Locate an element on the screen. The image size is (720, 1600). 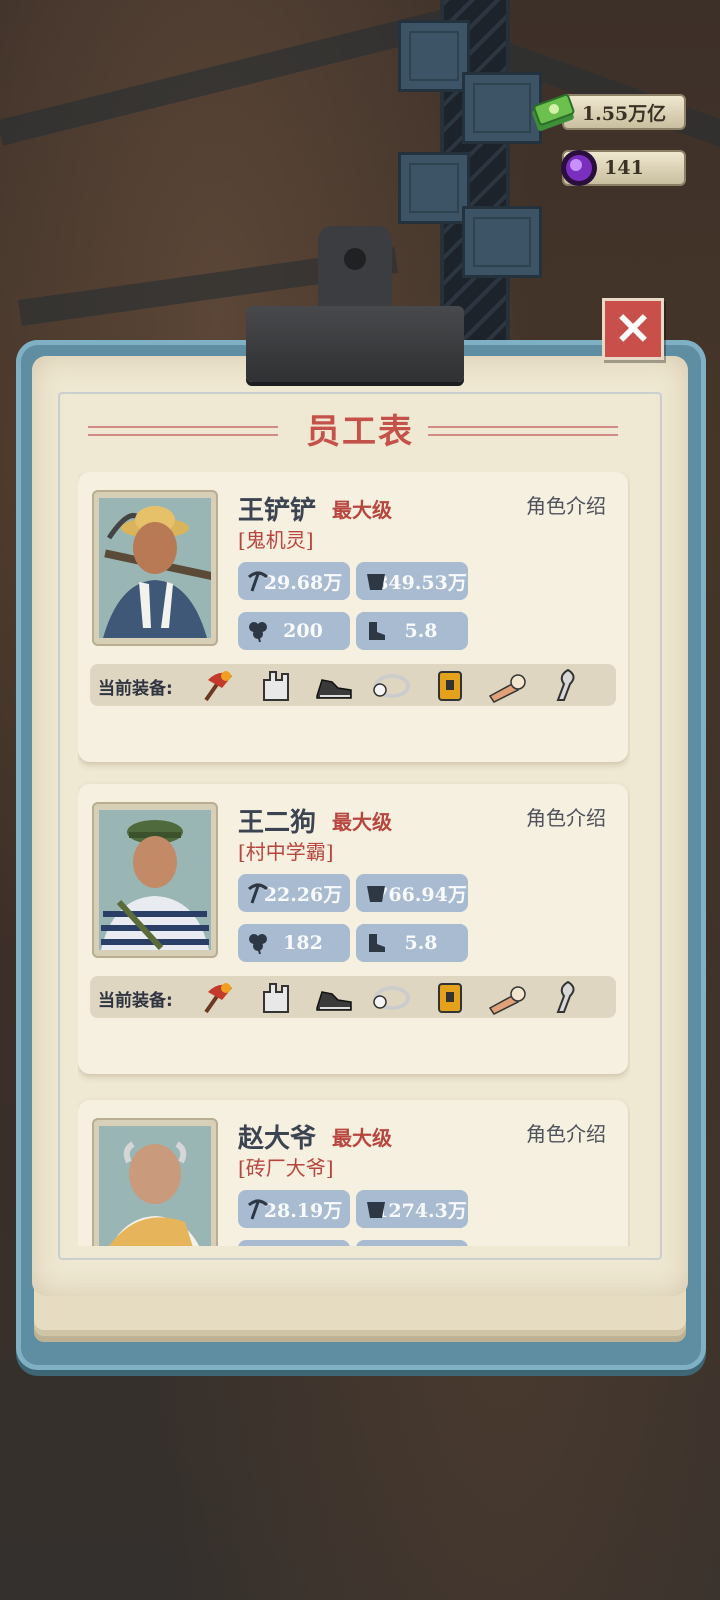
employee-title-tag: [鬼机灵] is located at coordinates (276, 540).